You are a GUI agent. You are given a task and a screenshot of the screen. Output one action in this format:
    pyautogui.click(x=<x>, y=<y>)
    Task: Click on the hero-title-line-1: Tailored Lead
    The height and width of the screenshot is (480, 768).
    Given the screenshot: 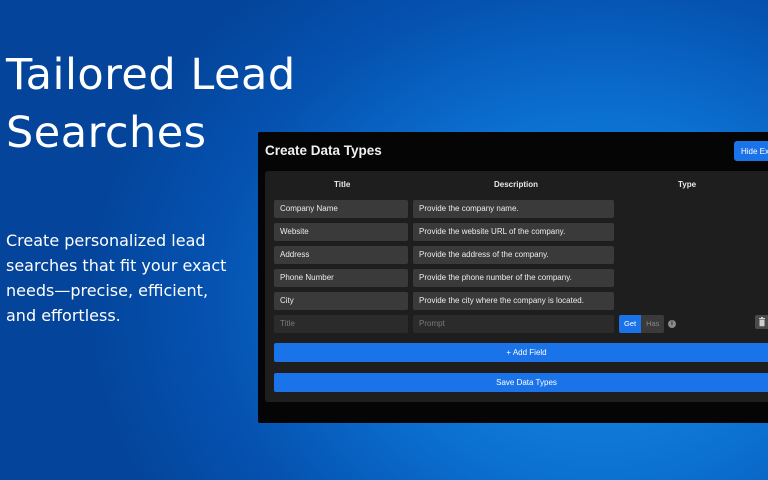 What is the action you would take?
    pyautogui.click(x=151, y=75)
    